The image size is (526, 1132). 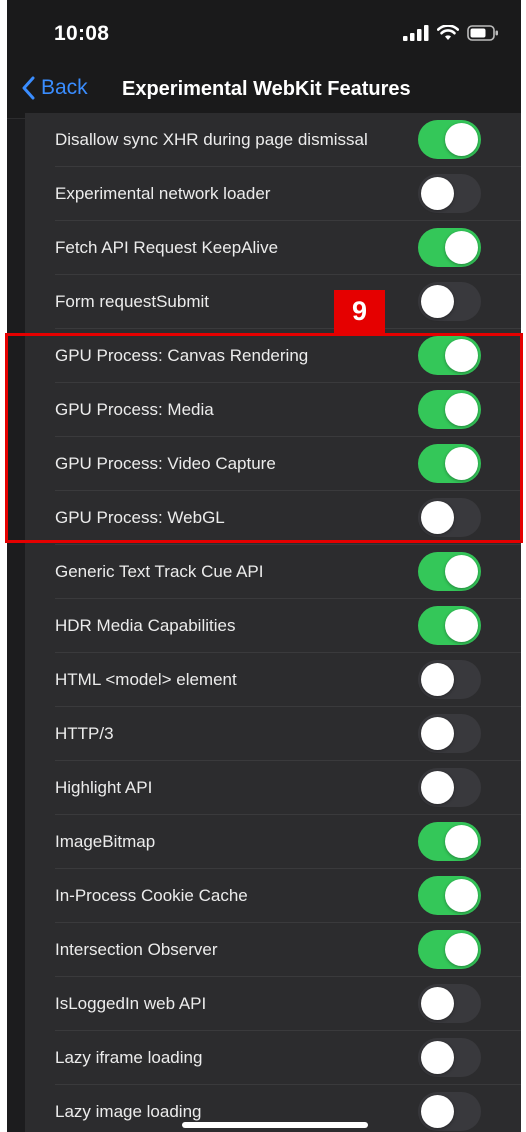 I want to click on setting-label: GPU Process: Canvas Rendering, so click(x=182, y=355).